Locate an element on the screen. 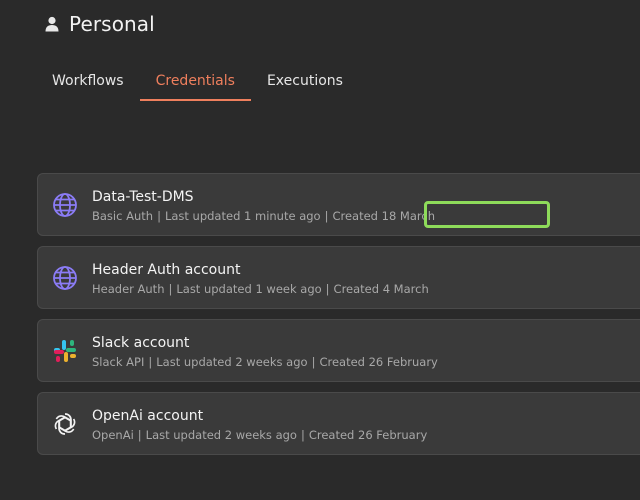  credential-type: OpenAi is located at coordinates (113, 435).